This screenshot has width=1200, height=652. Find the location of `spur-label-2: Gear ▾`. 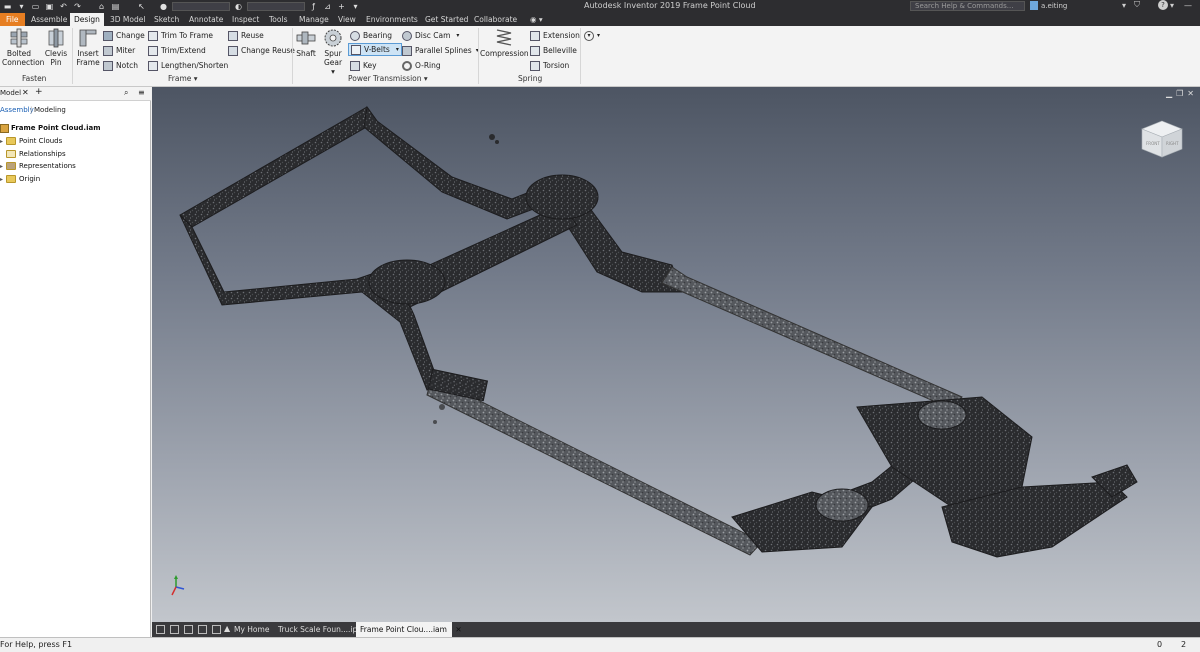

spur-label-2: Gear ▾ is located at coordinates (333, 67).